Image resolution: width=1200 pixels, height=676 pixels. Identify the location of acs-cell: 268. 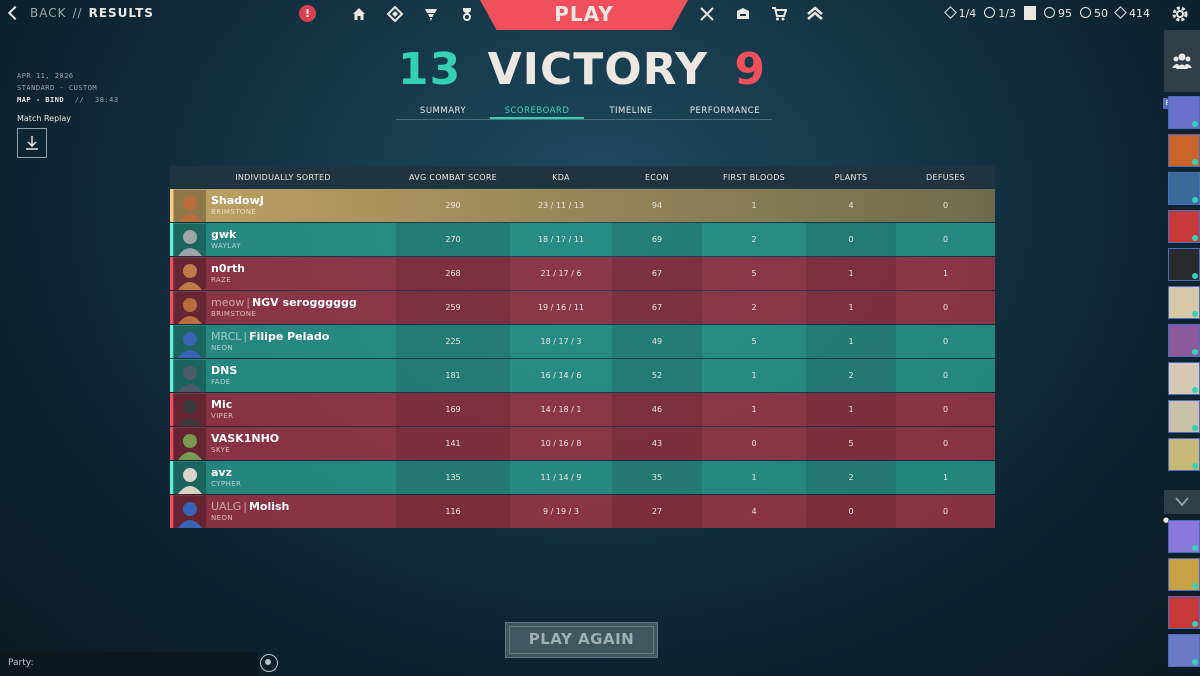
(453, 273).